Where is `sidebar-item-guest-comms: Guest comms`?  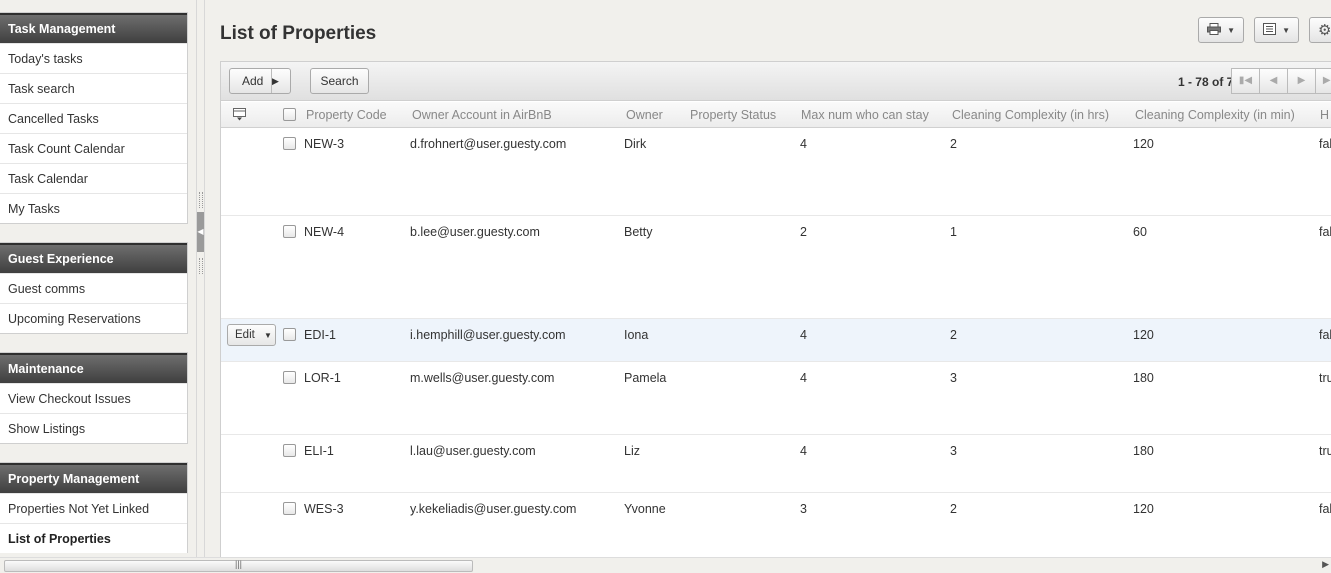 sidebar-item-guest-comms: Guest comms is located at coordinates (93, 288).